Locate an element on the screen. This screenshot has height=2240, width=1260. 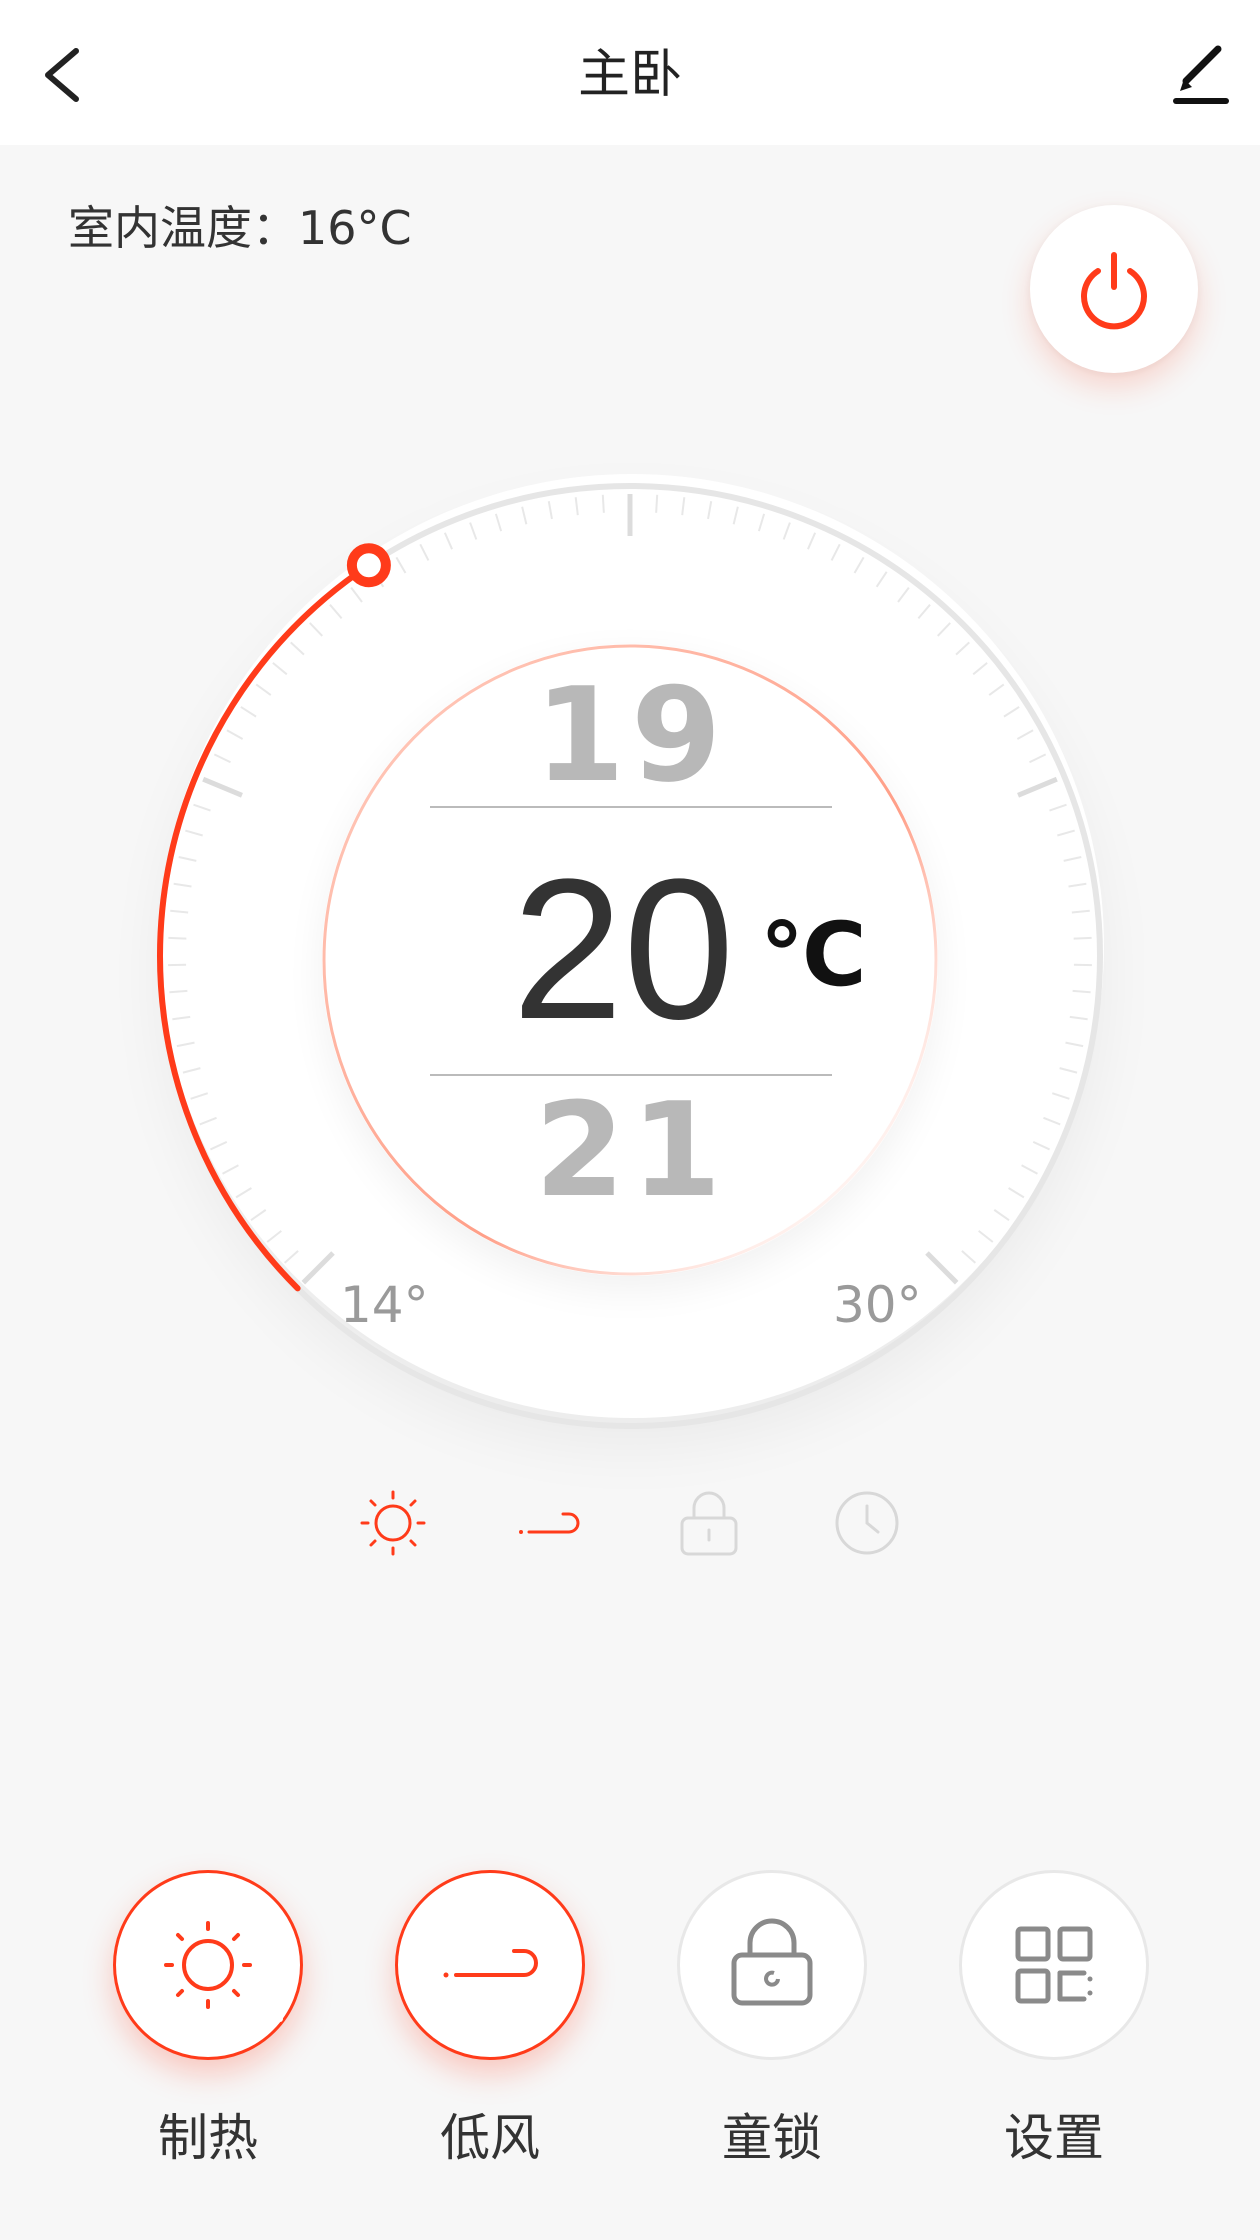
max-temperature-label: 30° is located at coordinates (877, 1305).